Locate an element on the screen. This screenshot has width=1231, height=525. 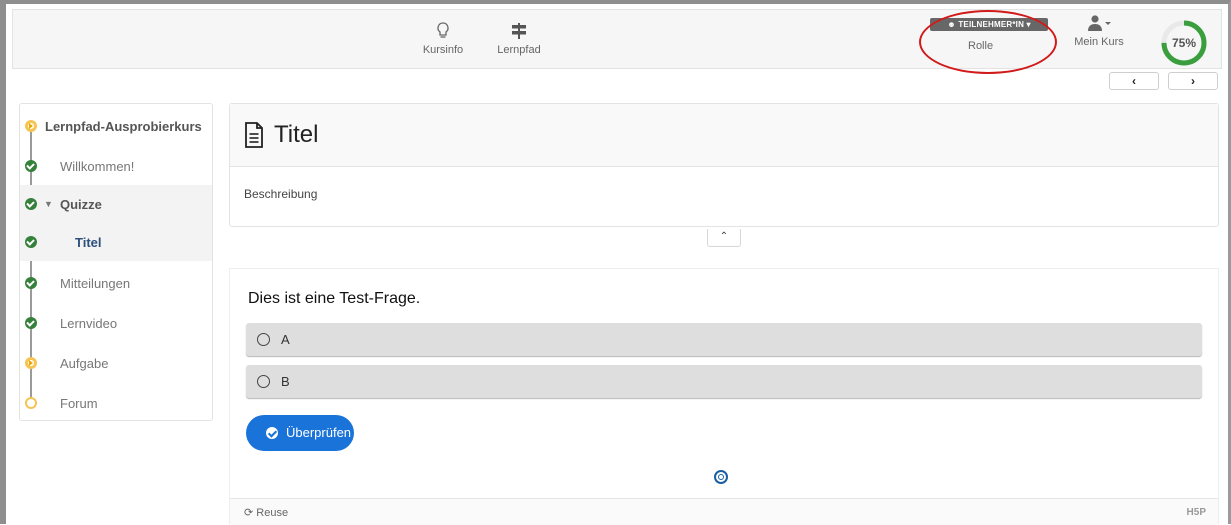
sidebar-item-label: Mitteilungen is located at coordinates (95, 283).